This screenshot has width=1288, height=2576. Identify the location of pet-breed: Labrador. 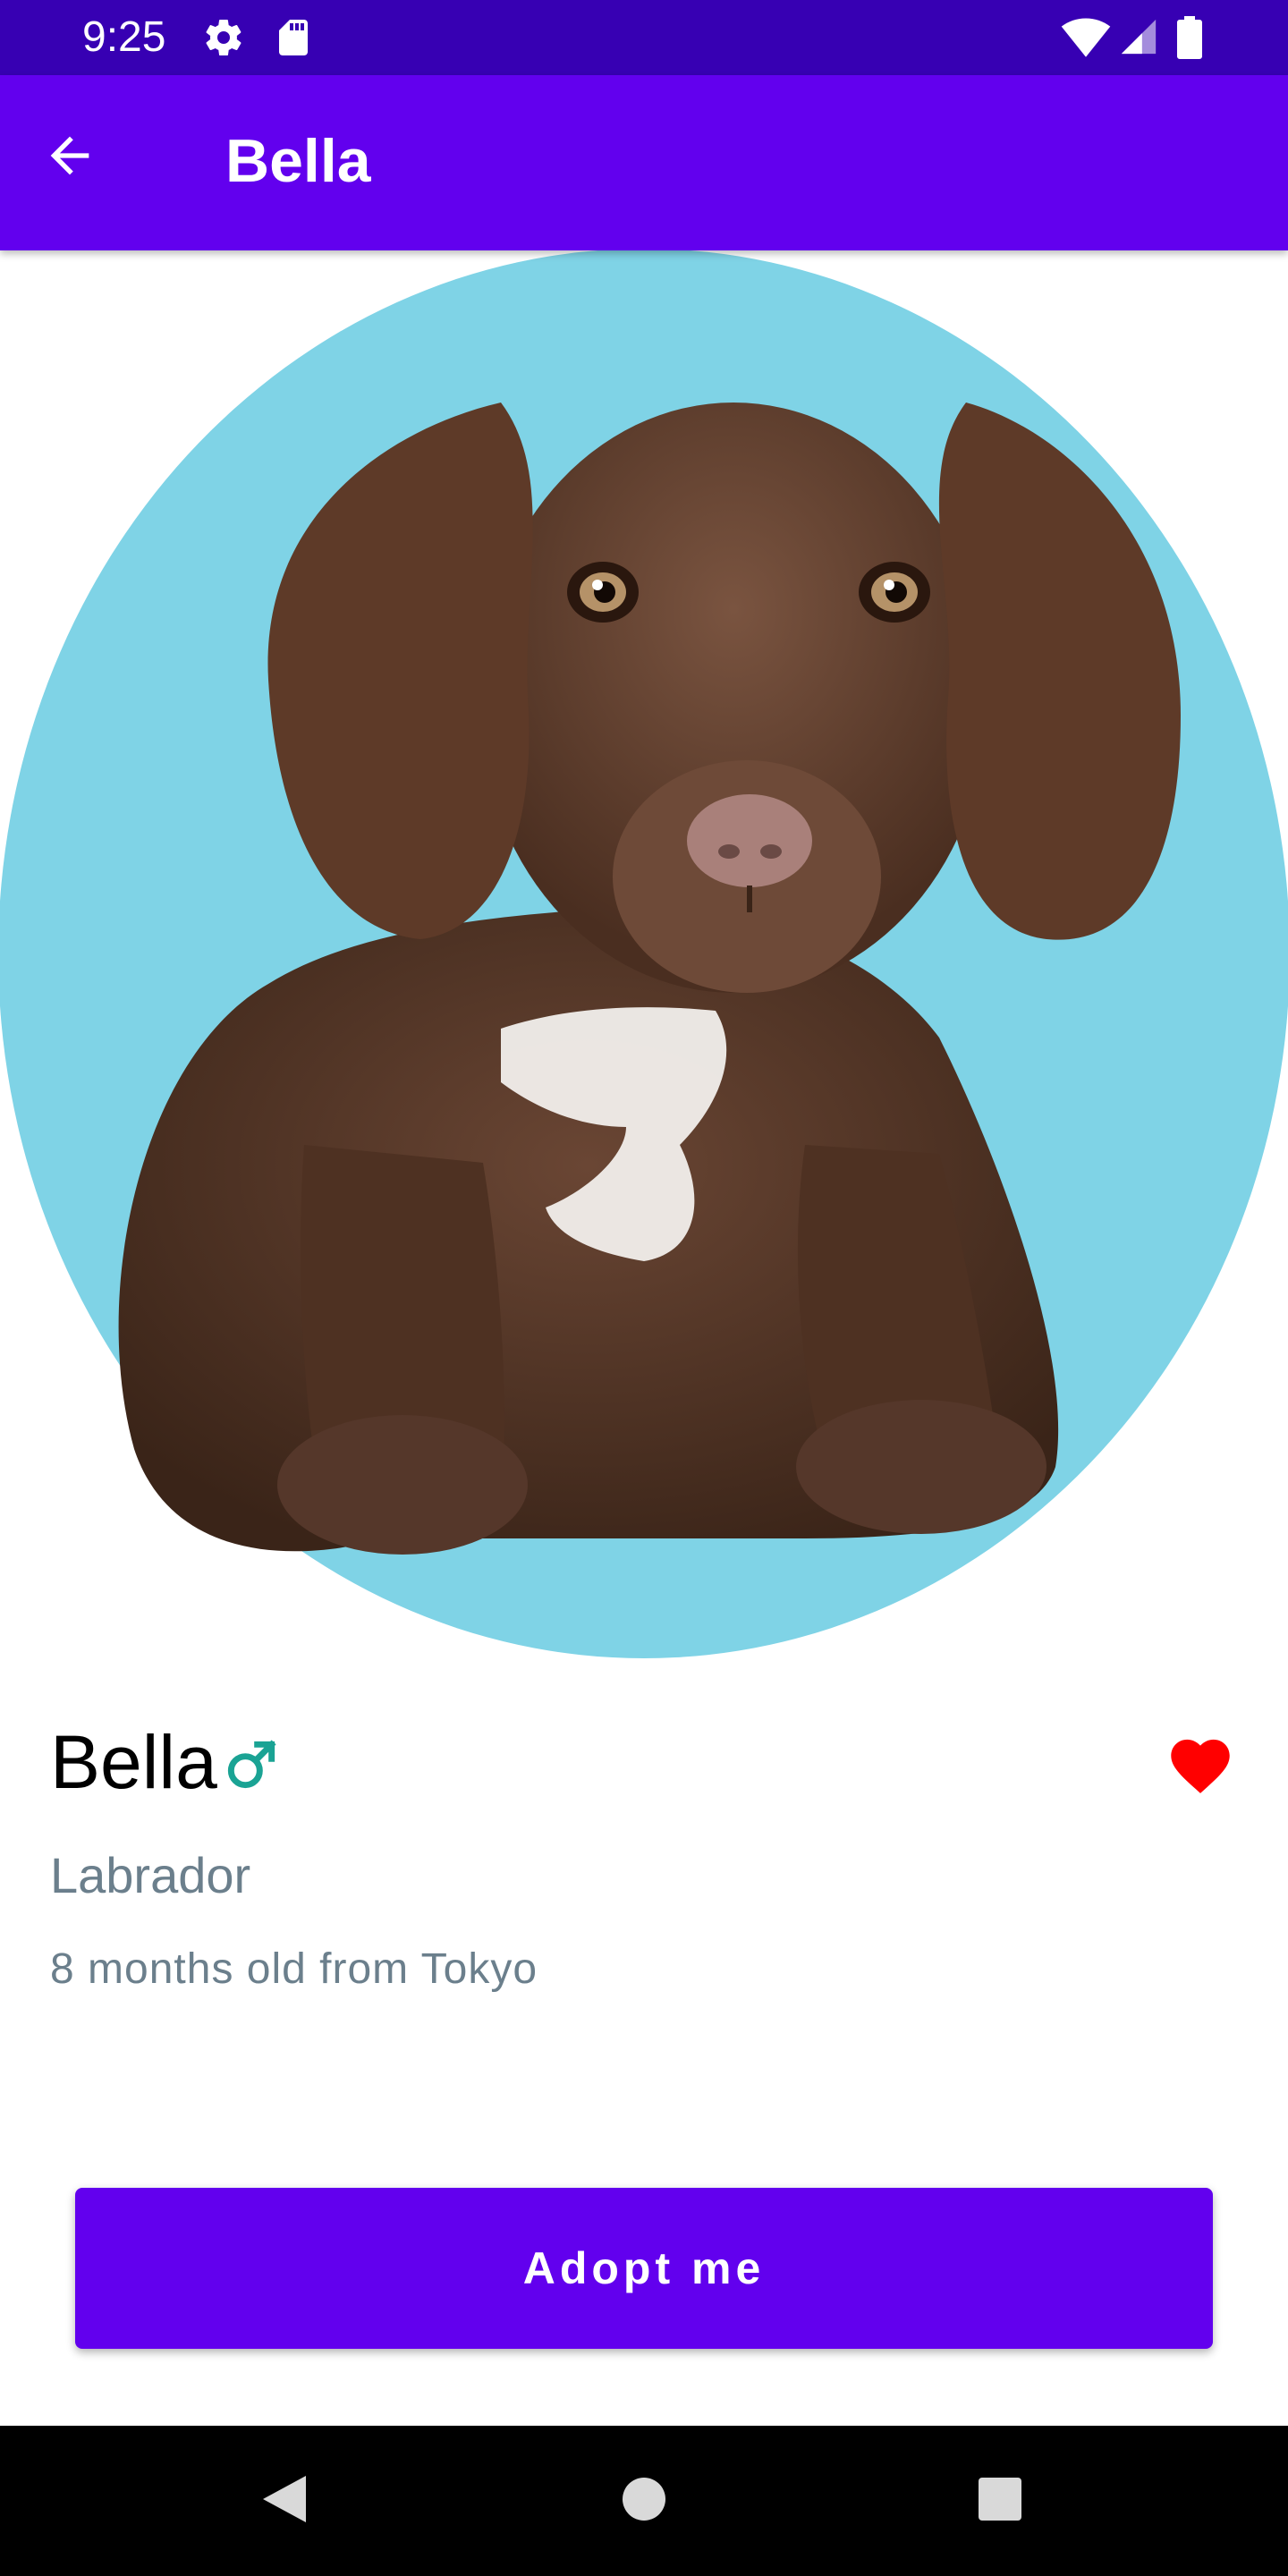
(150, 1875).